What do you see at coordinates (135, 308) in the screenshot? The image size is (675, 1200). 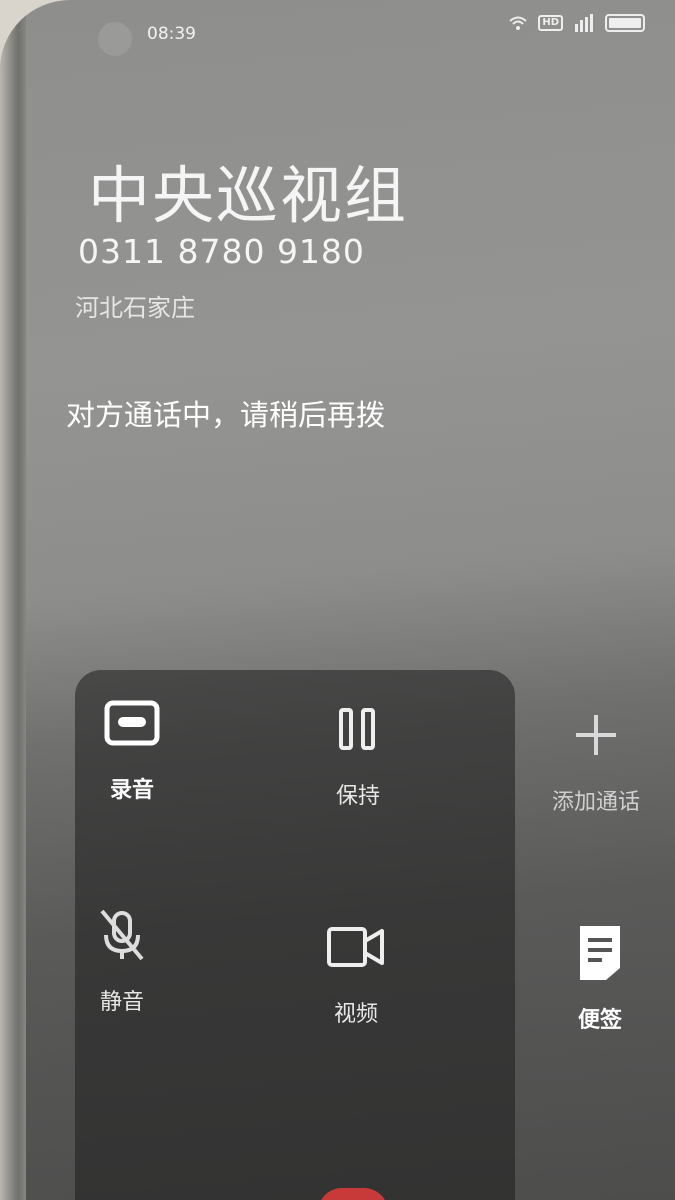 I see `caller-location: 河北石家庄` at bounding box center [135, 308].